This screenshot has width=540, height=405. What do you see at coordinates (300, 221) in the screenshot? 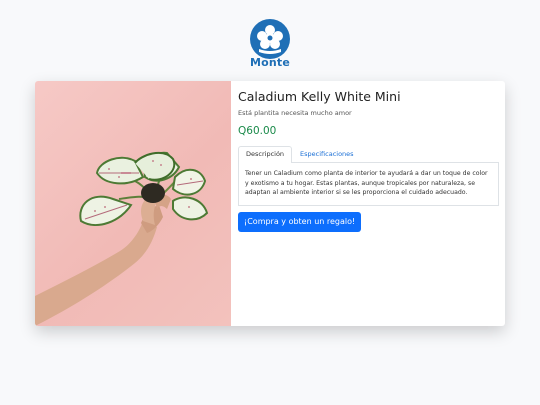
I see `buy-button: ¡Compra y obten un regalo!` at bounding box center [300, 221].